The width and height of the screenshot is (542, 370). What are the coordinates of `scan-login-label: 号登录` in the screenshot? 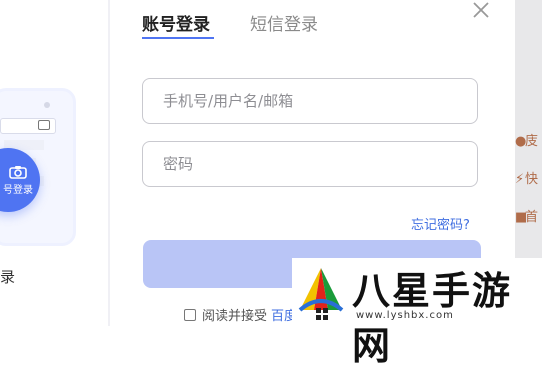 It's located at (18, 190).